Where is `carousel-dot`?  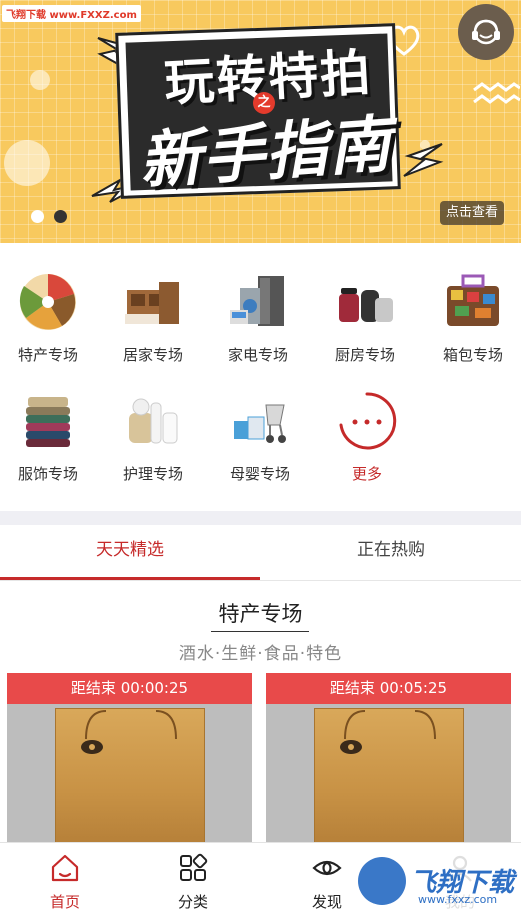 carousel-dot is located at coordinates (37, 216).